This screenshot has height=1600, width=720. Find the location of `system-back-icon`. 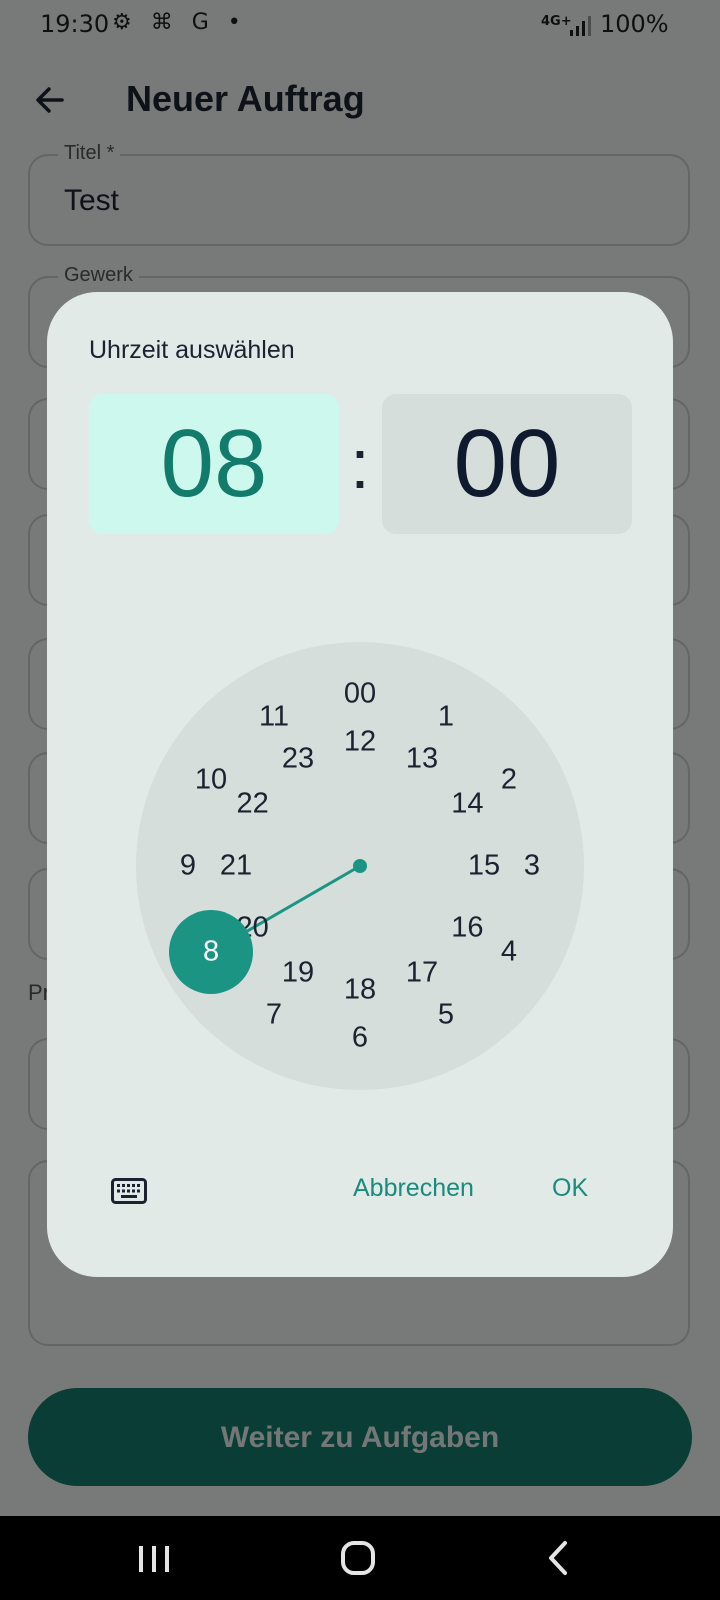

system-back-icon is located at coordinates (558, 1558).